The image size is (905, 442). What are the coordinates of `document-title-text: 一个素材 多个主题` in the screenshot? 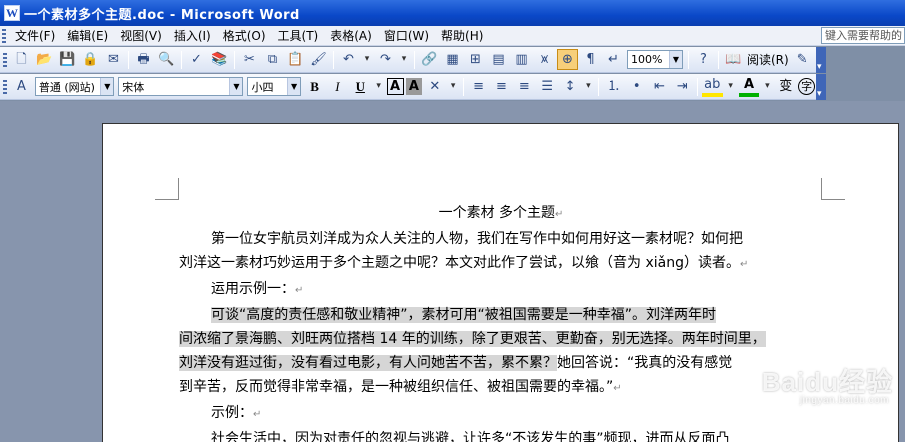 It's located at (497, 213).